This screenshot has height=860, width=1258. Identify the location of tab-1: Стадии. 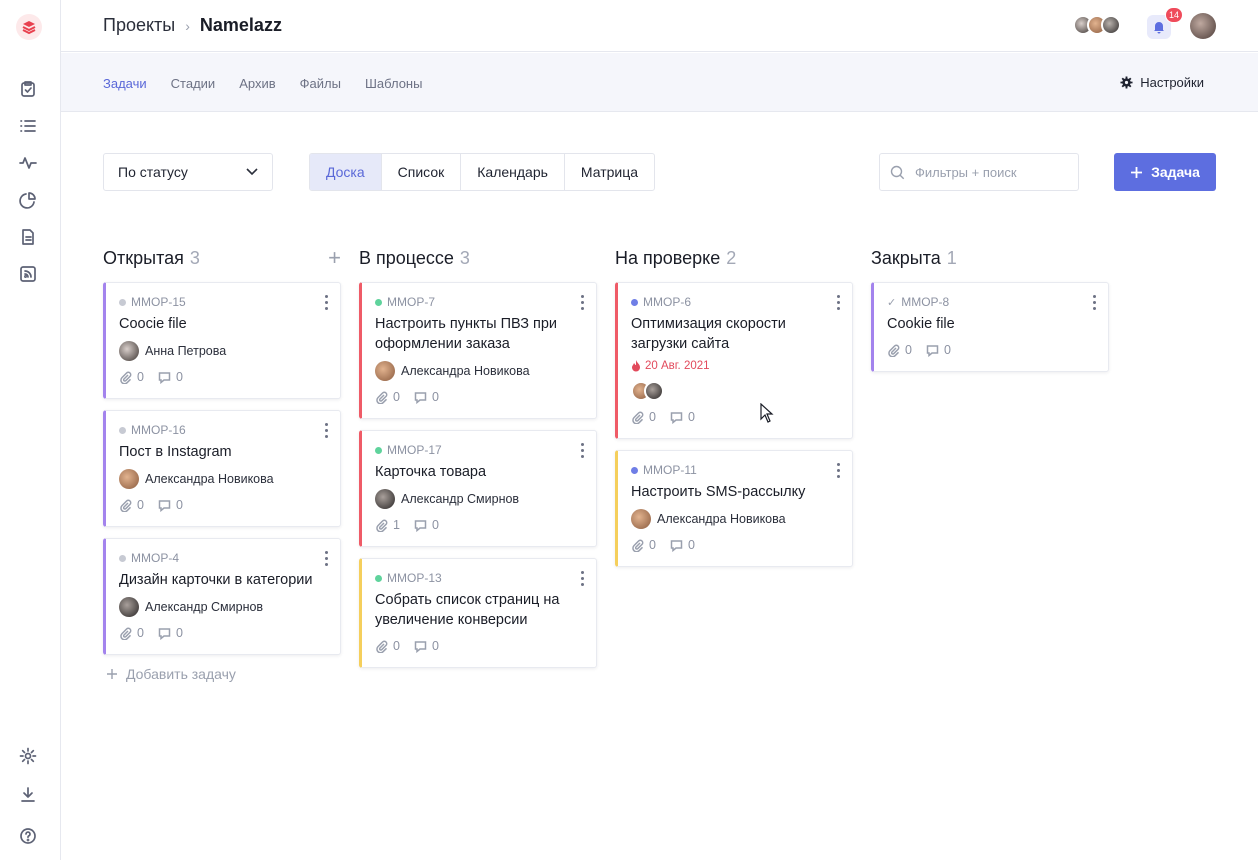
(193, 83).